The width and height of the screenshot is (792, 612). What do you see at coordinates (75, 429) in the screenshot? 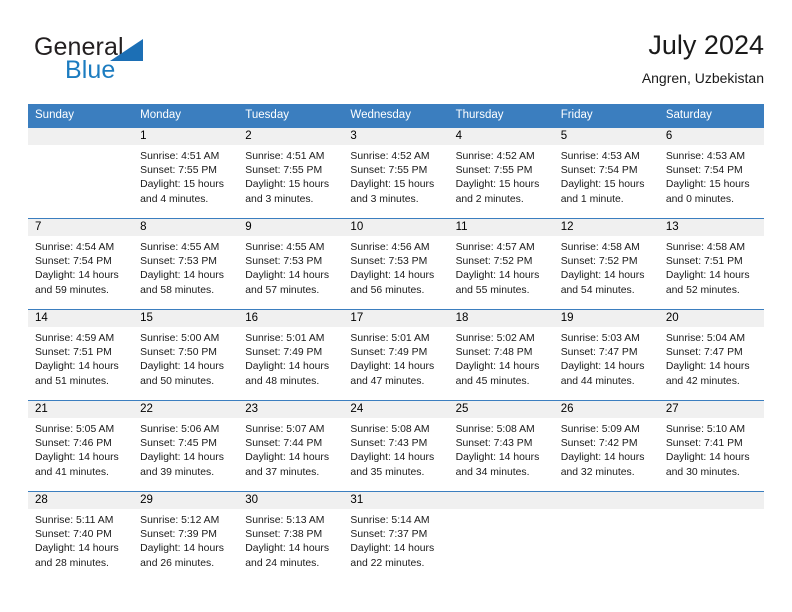
I see `day-detail-line: Sunrise: 5:05 AM` at bounding box center [75, 429].